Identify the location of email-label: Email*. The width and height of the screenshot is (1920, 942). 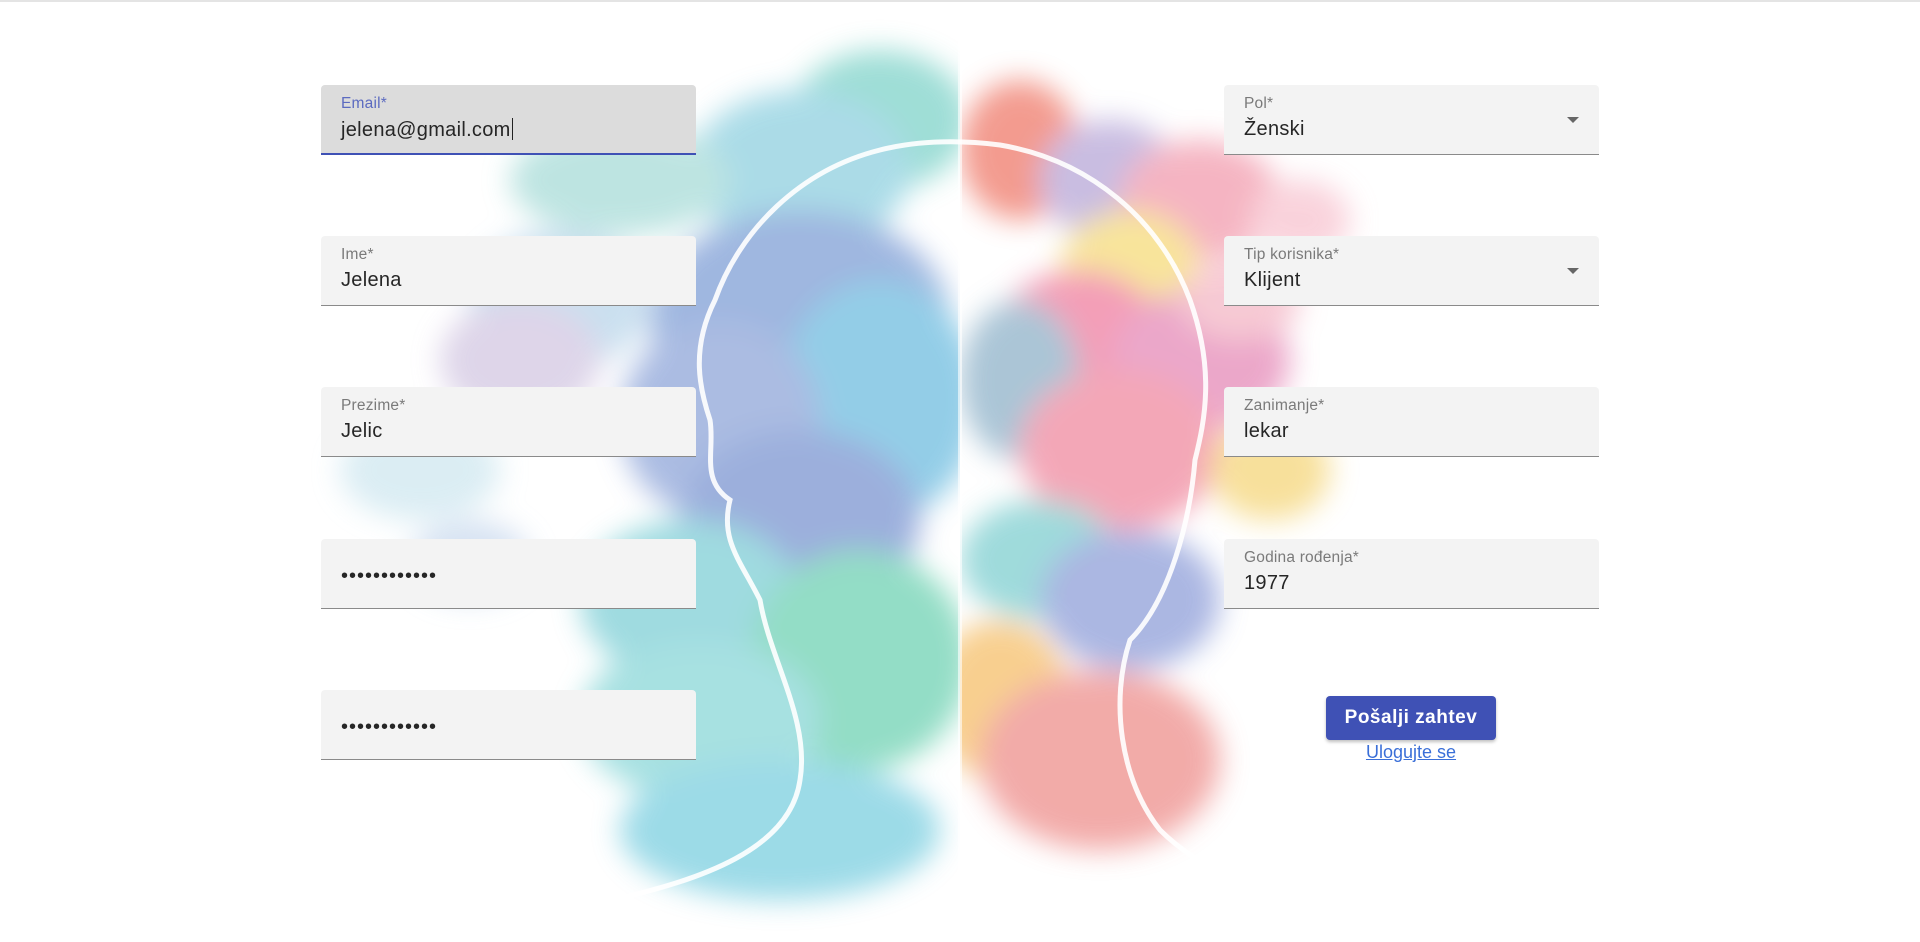
(364, 103).